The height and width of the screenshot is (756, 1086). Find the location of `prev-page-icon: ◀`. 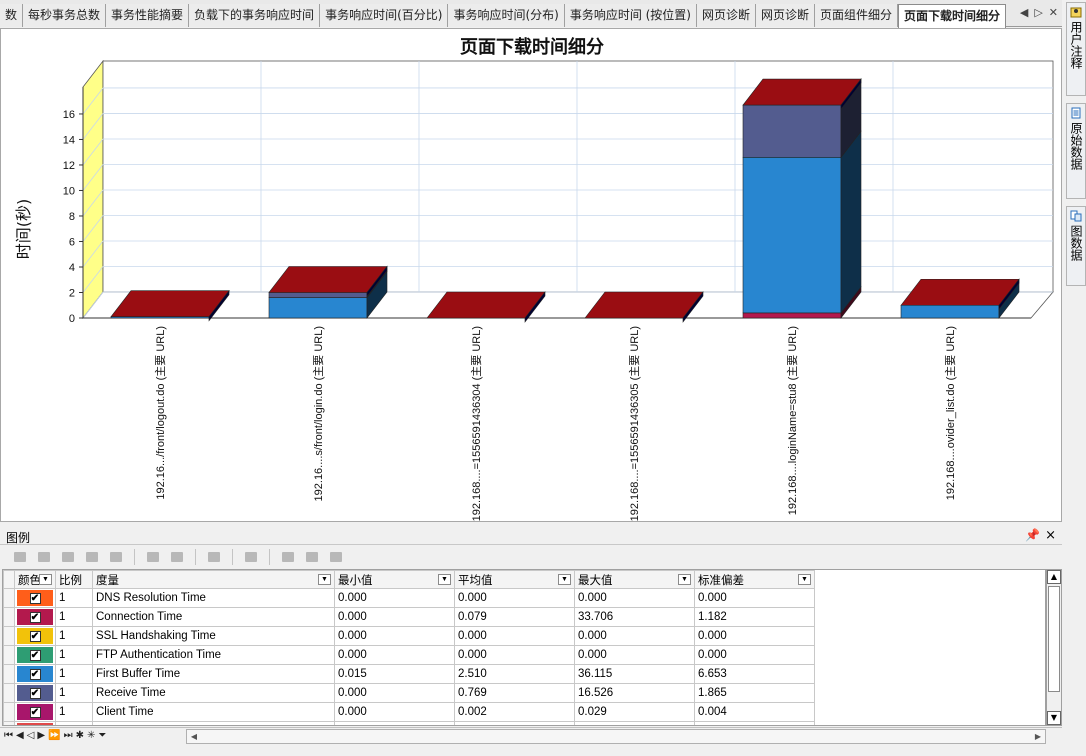

prev-page-icon: ◀ is located at coordinates (20, 735).